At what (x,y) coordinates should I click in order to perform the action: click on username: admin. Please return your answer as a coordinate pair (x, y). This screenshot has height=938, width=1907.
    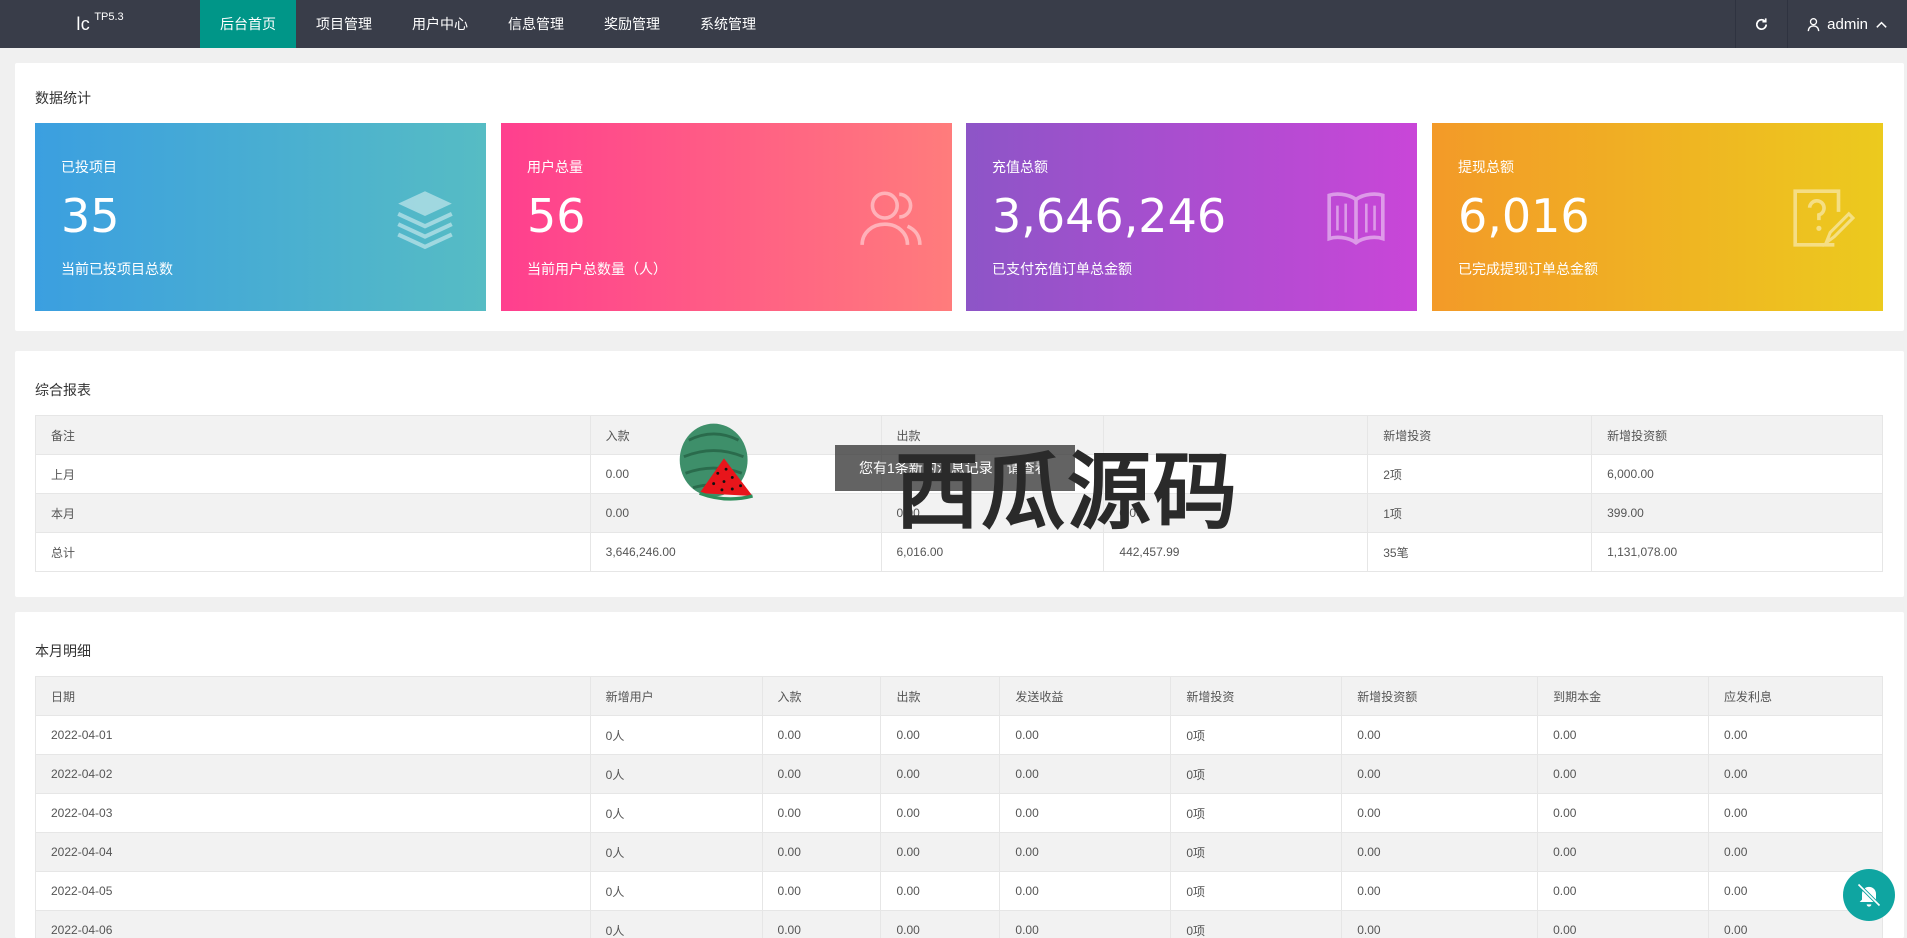
    Looking at the image, I should click on (1847, 24).